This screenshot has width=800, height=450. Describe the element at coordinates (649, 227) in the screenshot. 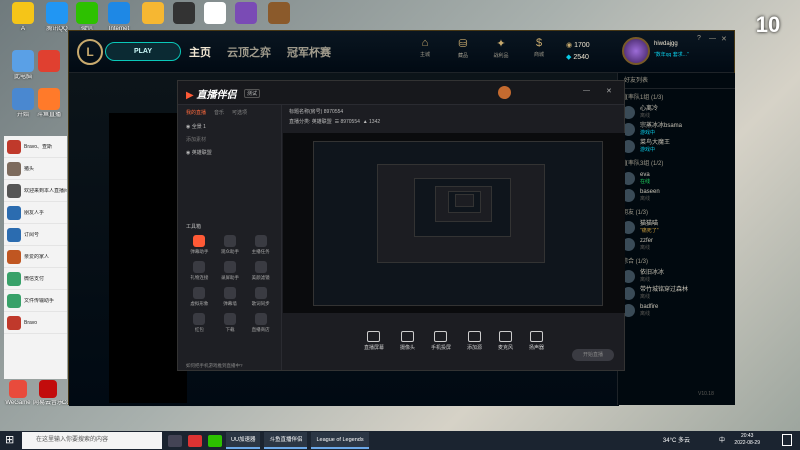

I see `friend-text: 猫猫喵 "痛死了"` at that location.